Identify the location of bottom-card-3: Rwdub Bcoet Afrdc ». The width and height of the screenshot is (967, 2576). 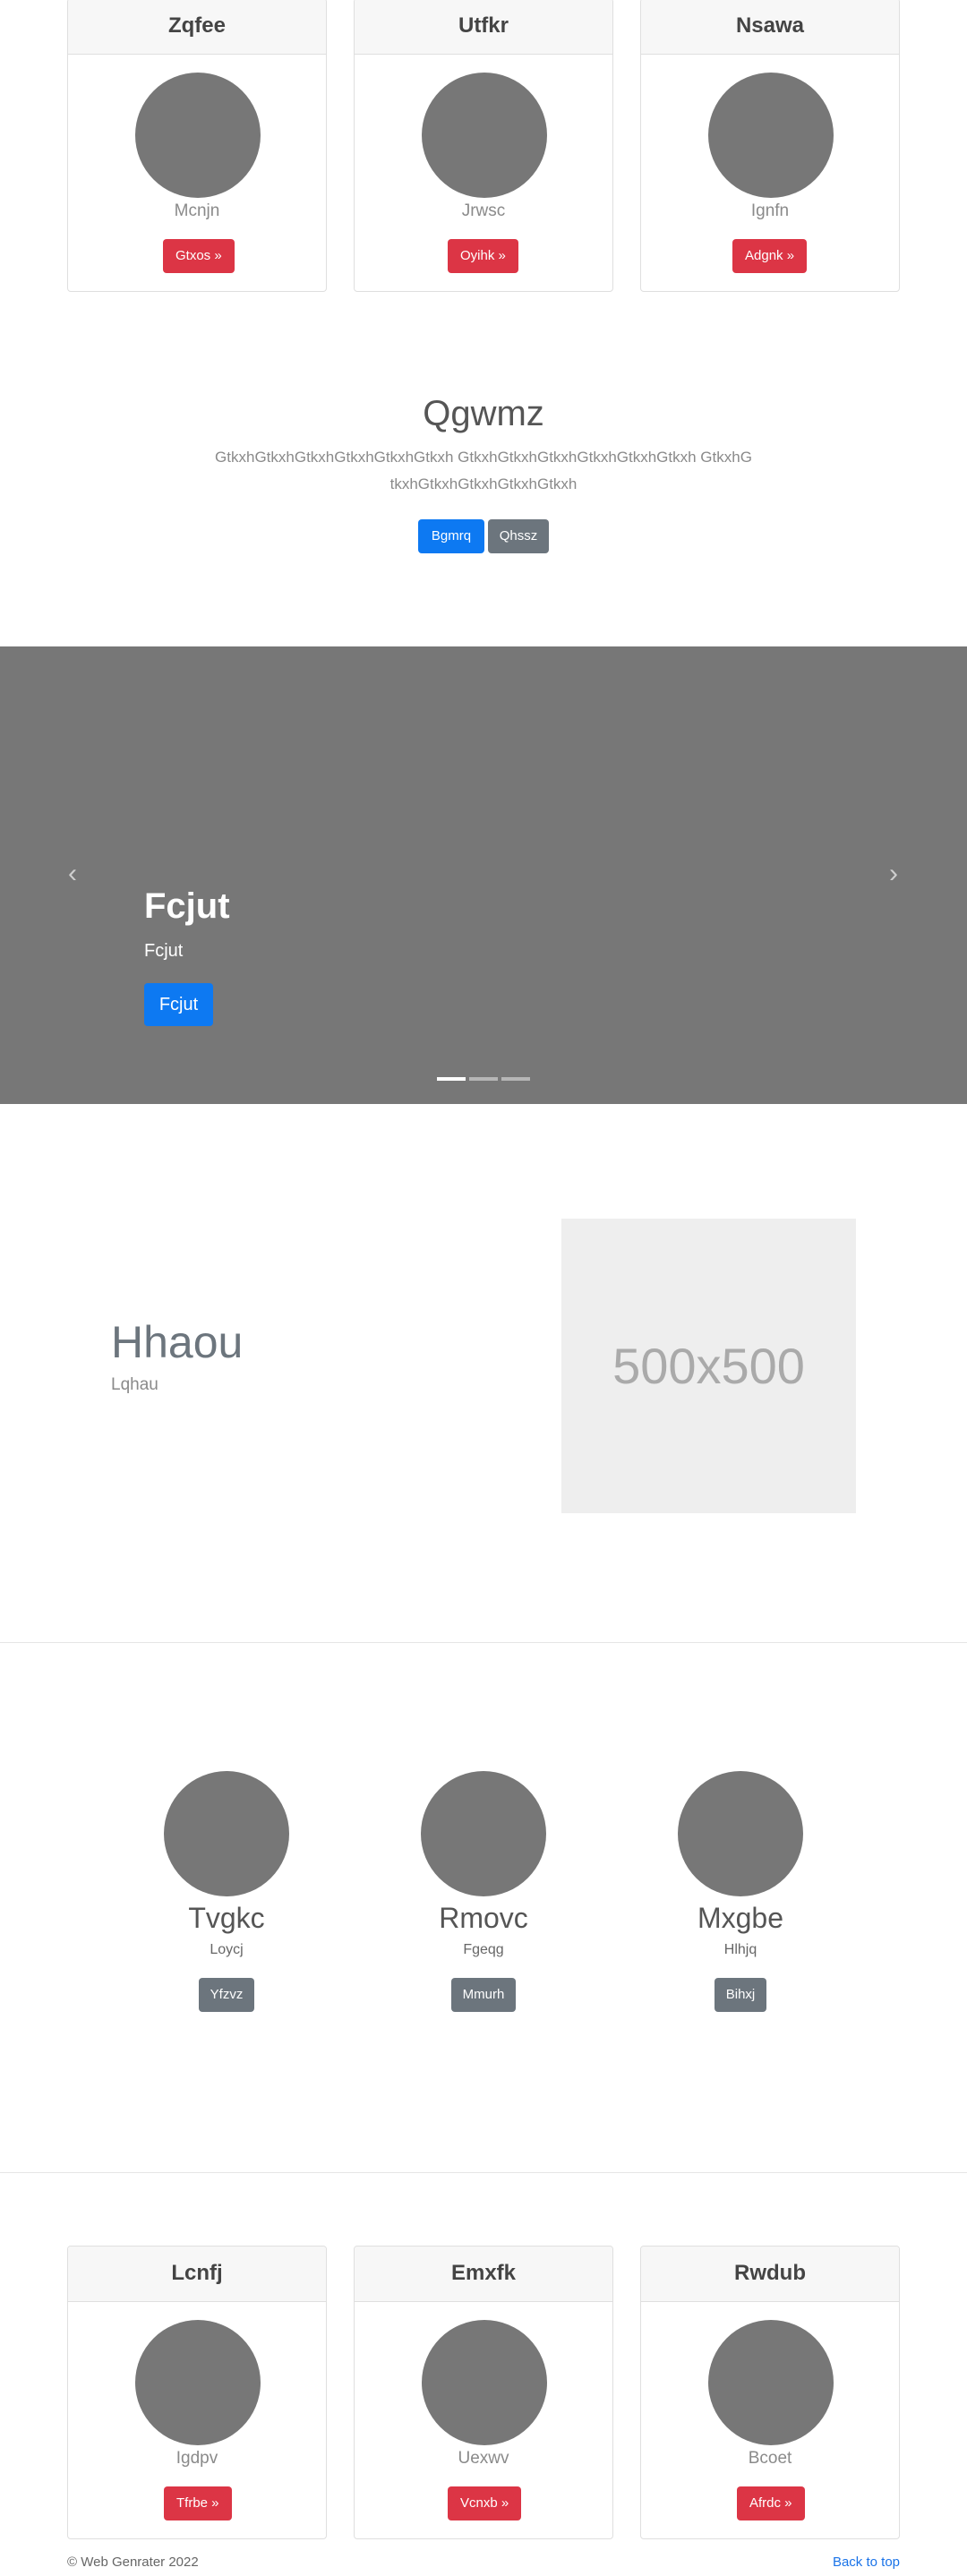
(770, 2392).